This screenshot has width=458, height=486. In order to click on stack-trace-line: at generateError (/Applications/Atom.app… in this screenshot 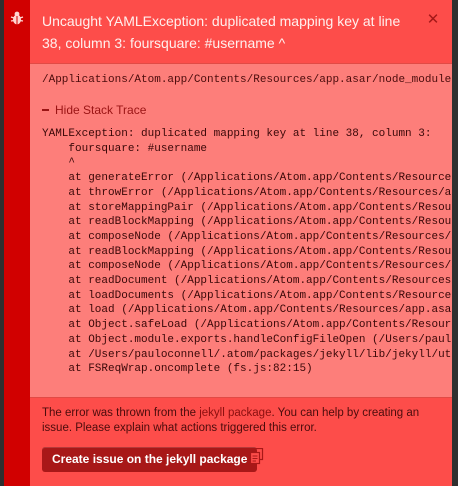, I will do `click(260, 178)`.